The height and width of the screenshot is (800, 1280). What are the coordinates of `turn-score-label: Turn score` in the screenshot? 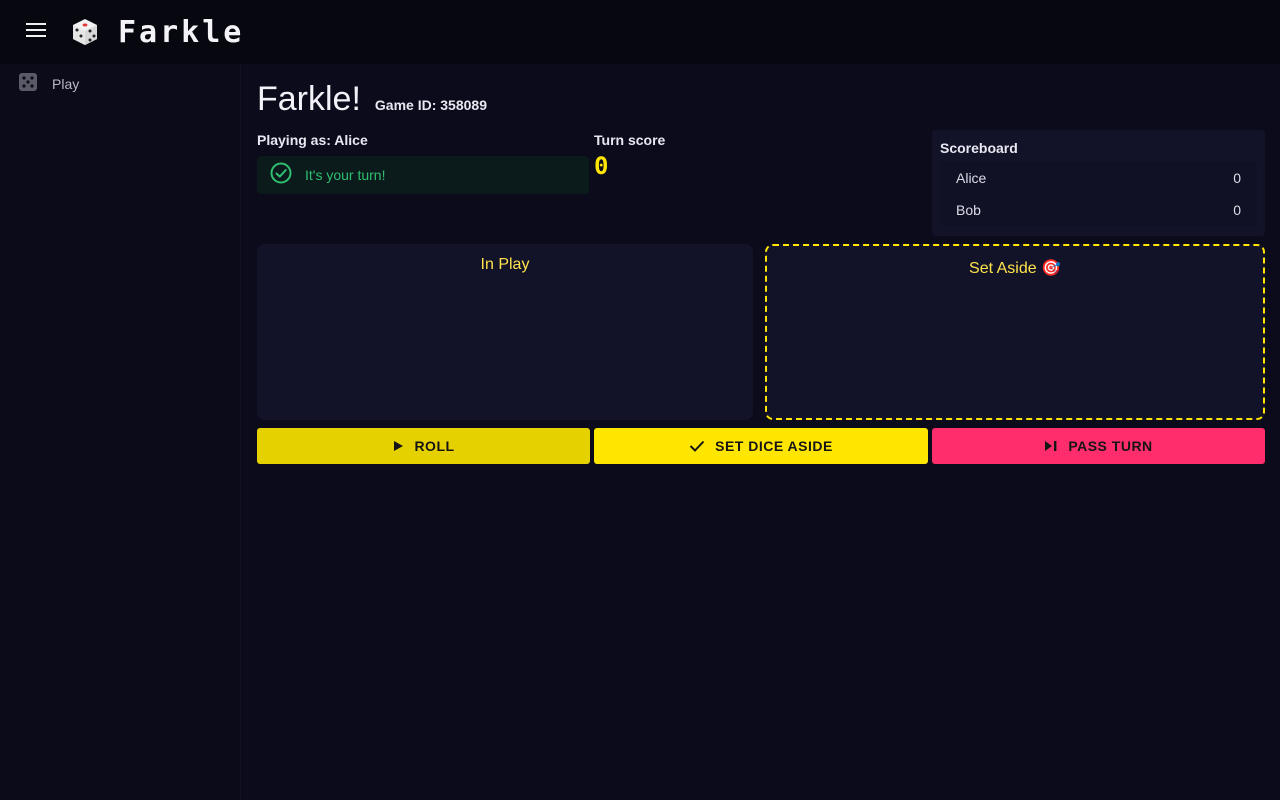 It's located at (630, 140).